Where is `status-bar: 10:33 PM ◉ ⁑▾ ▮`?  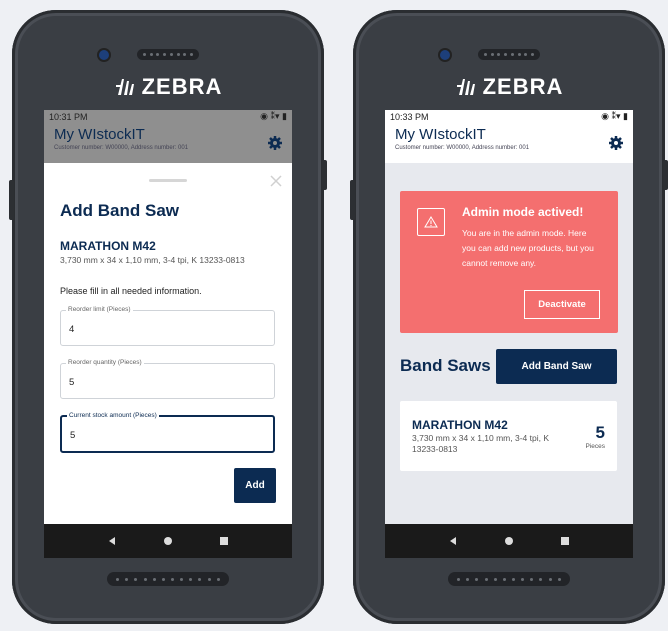
status-bar: 10:33 PM ◉ ⁑▾ ▮ is located at coordinates (509, 116).